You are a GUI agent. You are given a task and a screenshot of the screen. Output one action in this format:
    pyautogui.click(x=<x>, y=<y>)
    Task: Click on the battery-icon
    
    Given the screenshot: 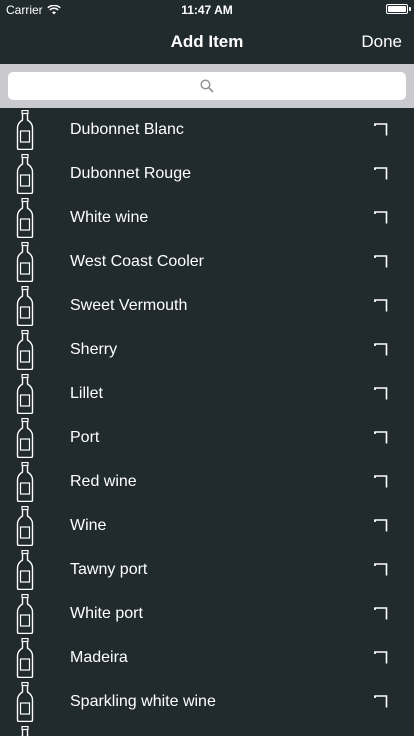 What is the action you would take?
    pyautogui.click(x=397, y=9)
    